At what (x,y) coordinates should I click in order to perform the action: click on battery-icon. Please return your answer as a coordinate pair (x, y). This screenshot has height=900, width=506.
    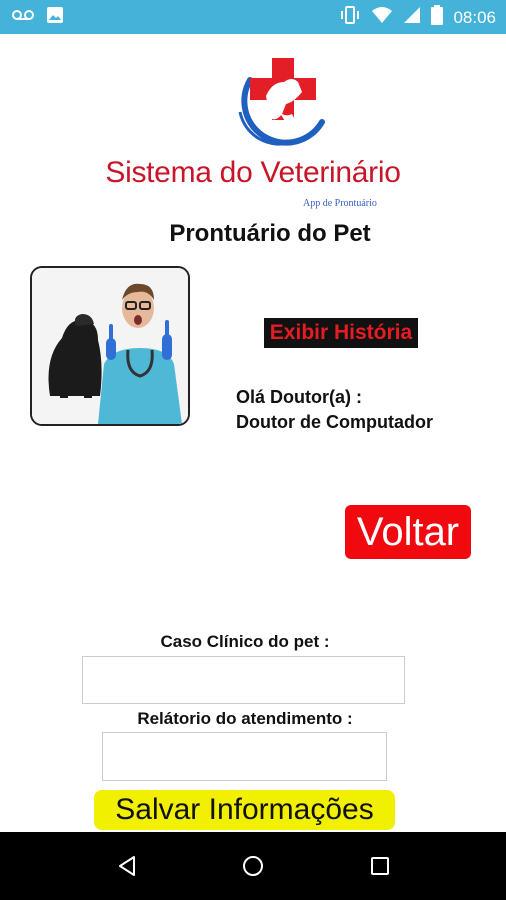
    Looking at the image, I should click on (437, 17).